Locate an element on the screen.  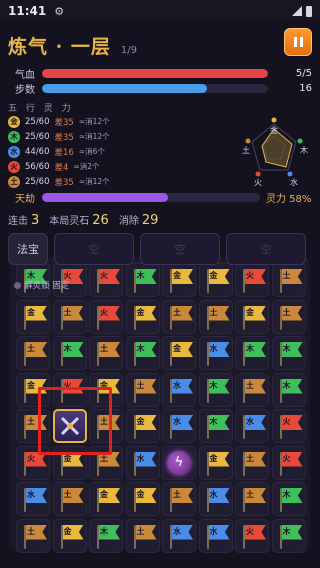
element-badge: 水 is located at coordinates (14, 151).